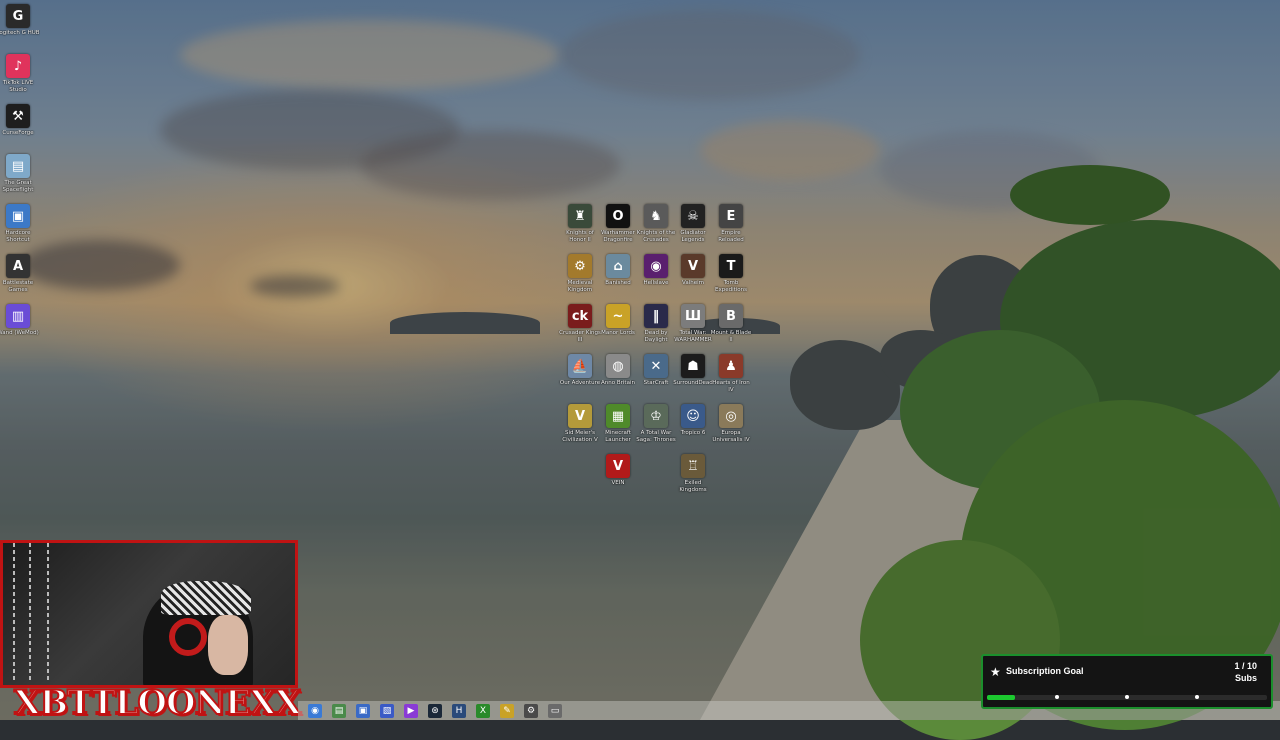  Describe the element at coordinates (1127, 681) in the screenshot. I see `subscription-goal-widget: ★ Subscription Goal 1 / 10 Subs` at that location.